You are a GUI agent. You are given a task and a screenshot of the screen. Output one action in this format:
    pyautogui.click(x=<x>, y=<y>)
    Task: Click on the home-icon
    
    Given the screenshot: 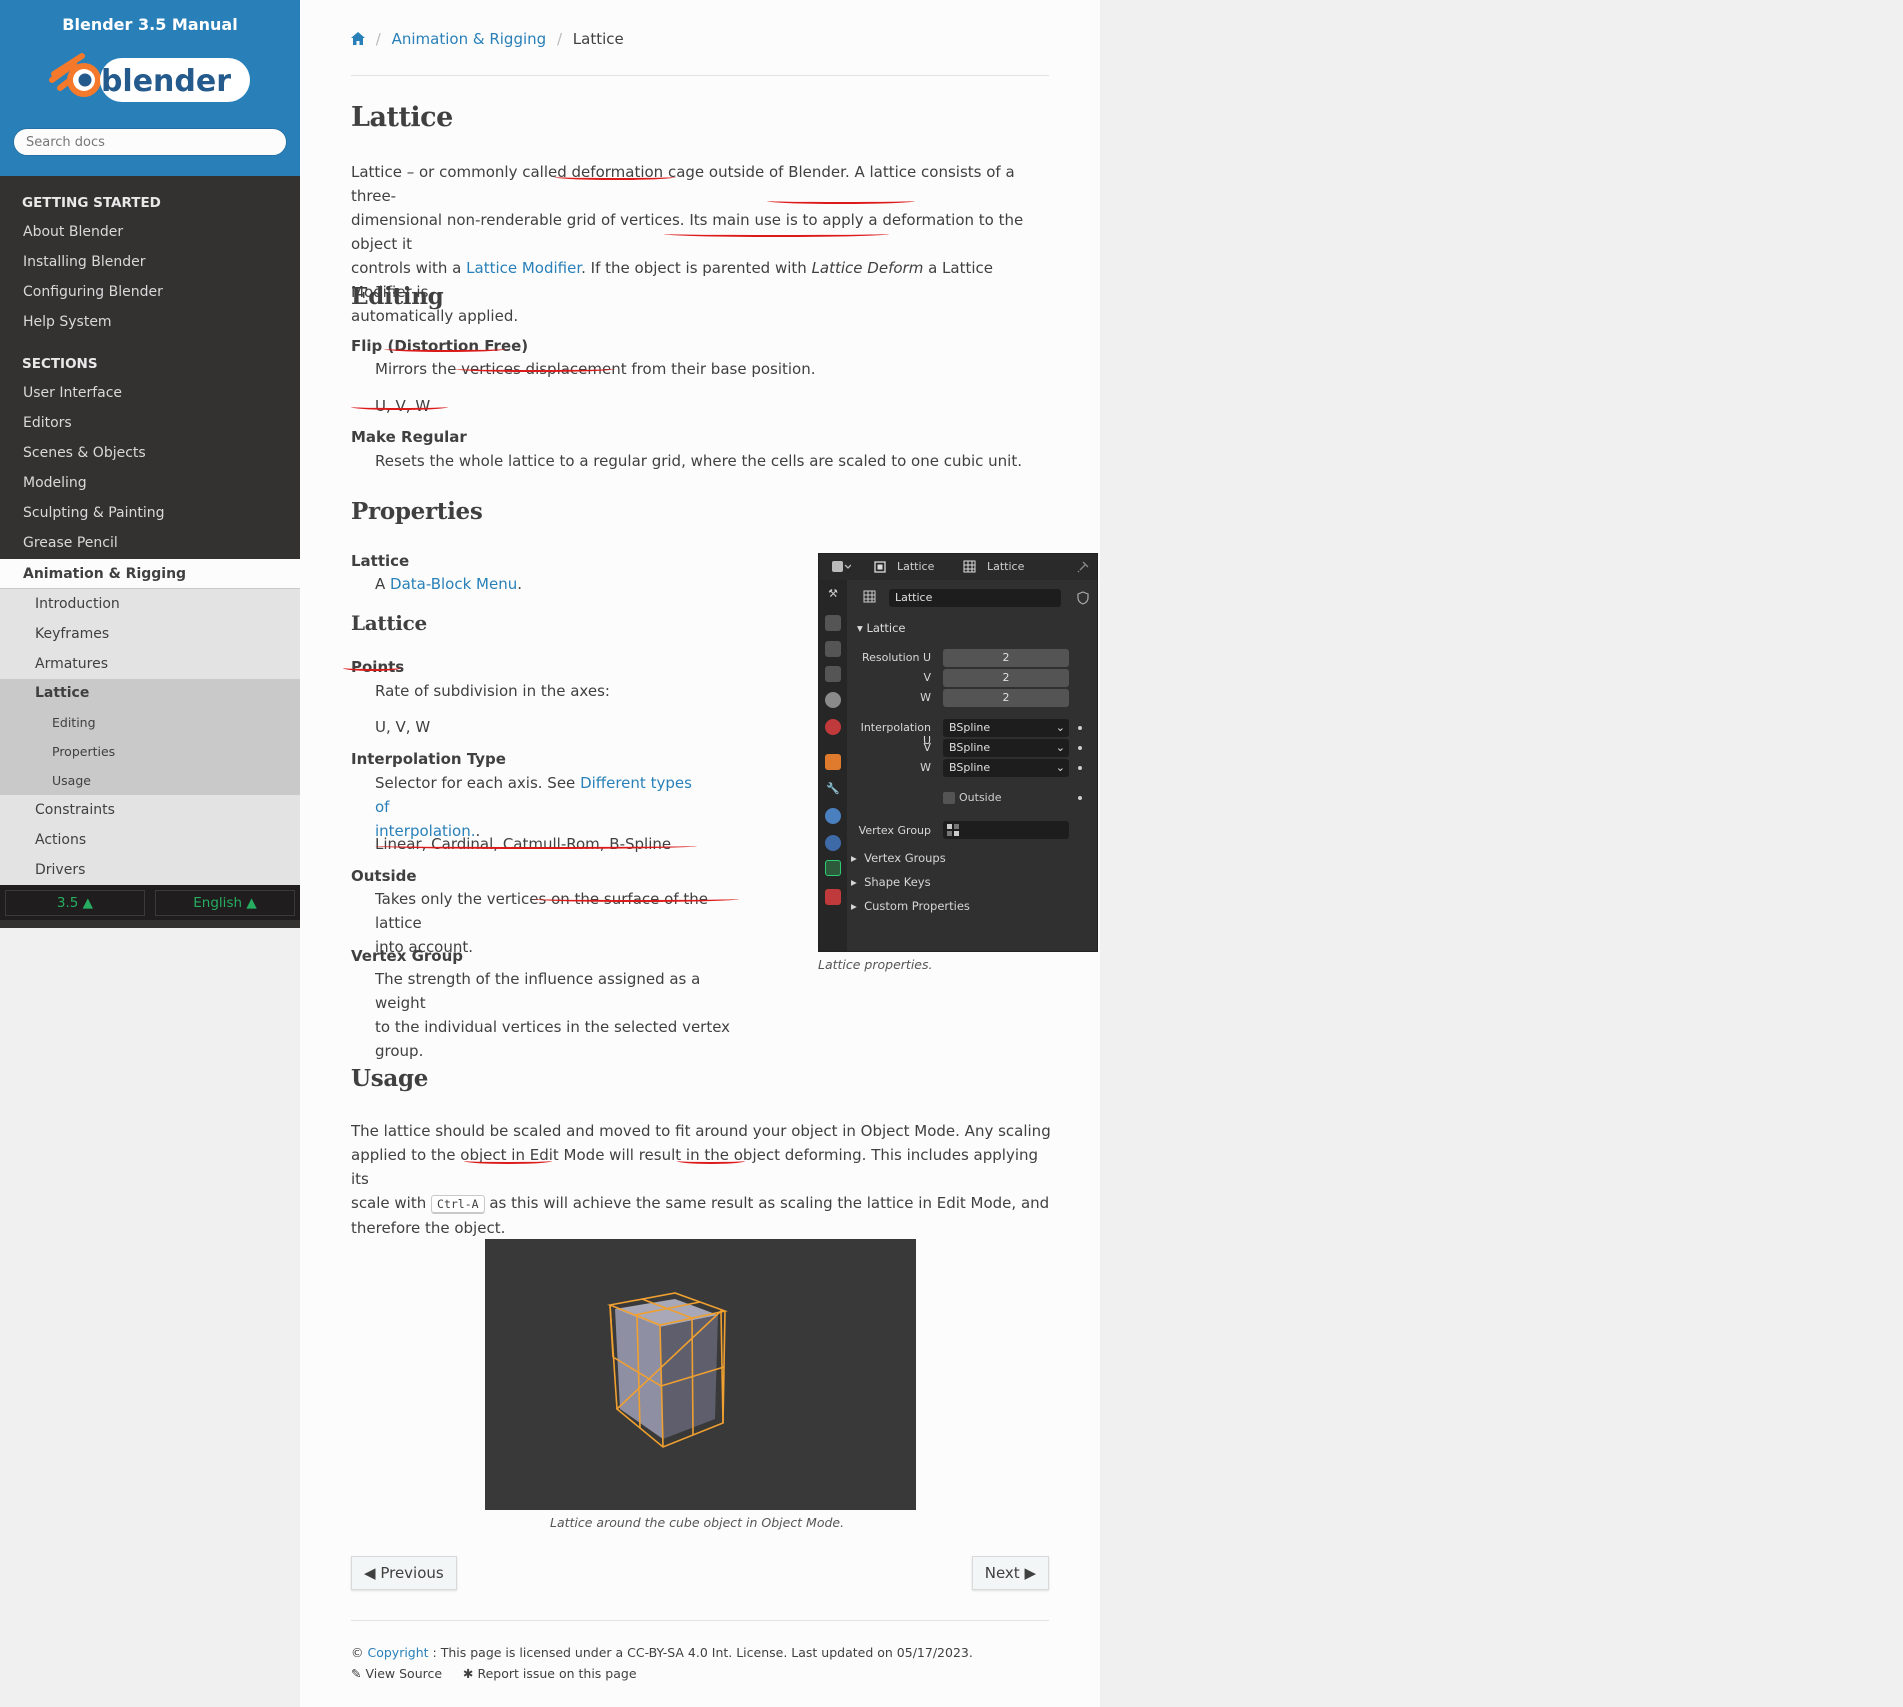 What is the action you would take?
    pyautogui.click(x=358, y=38)
    